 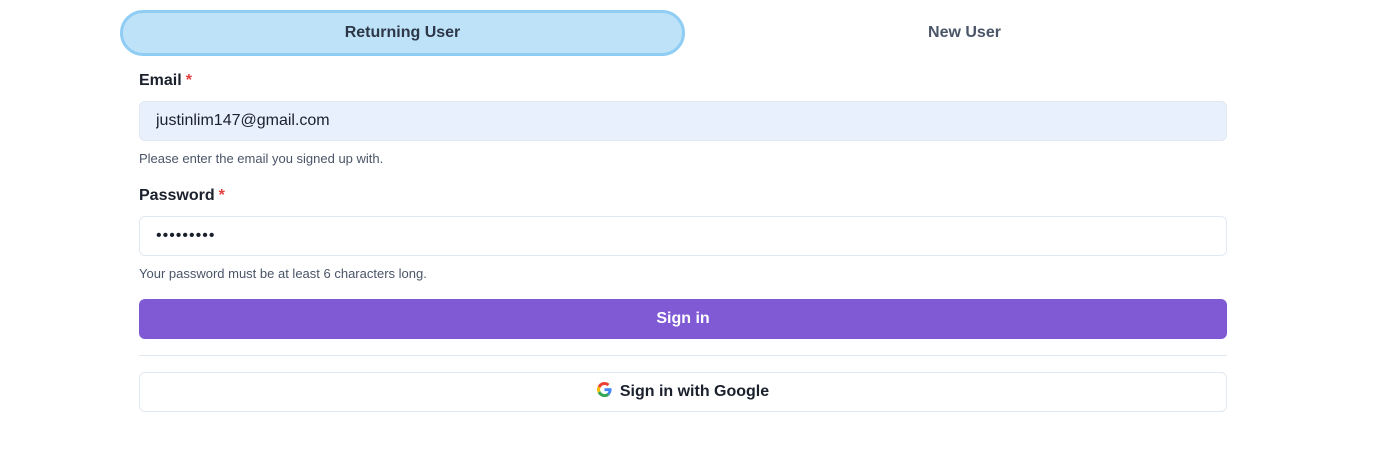 I want to click on sign-in-button: Sign in, so click(x=683, y=319).